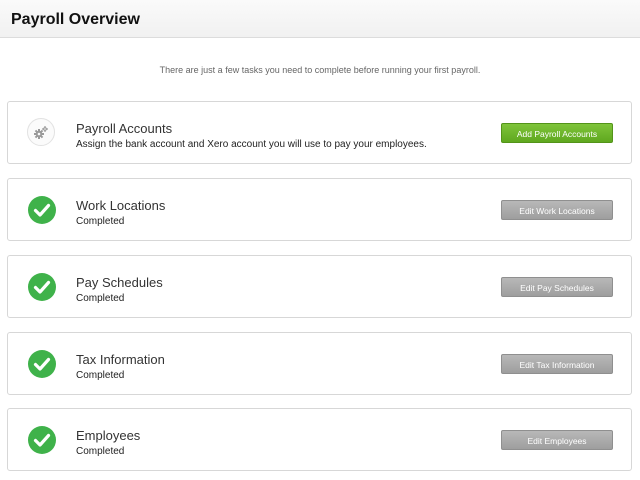 The image size is (640, 480). I want to click on page-title: Payroll Overview, so click(75, 19).